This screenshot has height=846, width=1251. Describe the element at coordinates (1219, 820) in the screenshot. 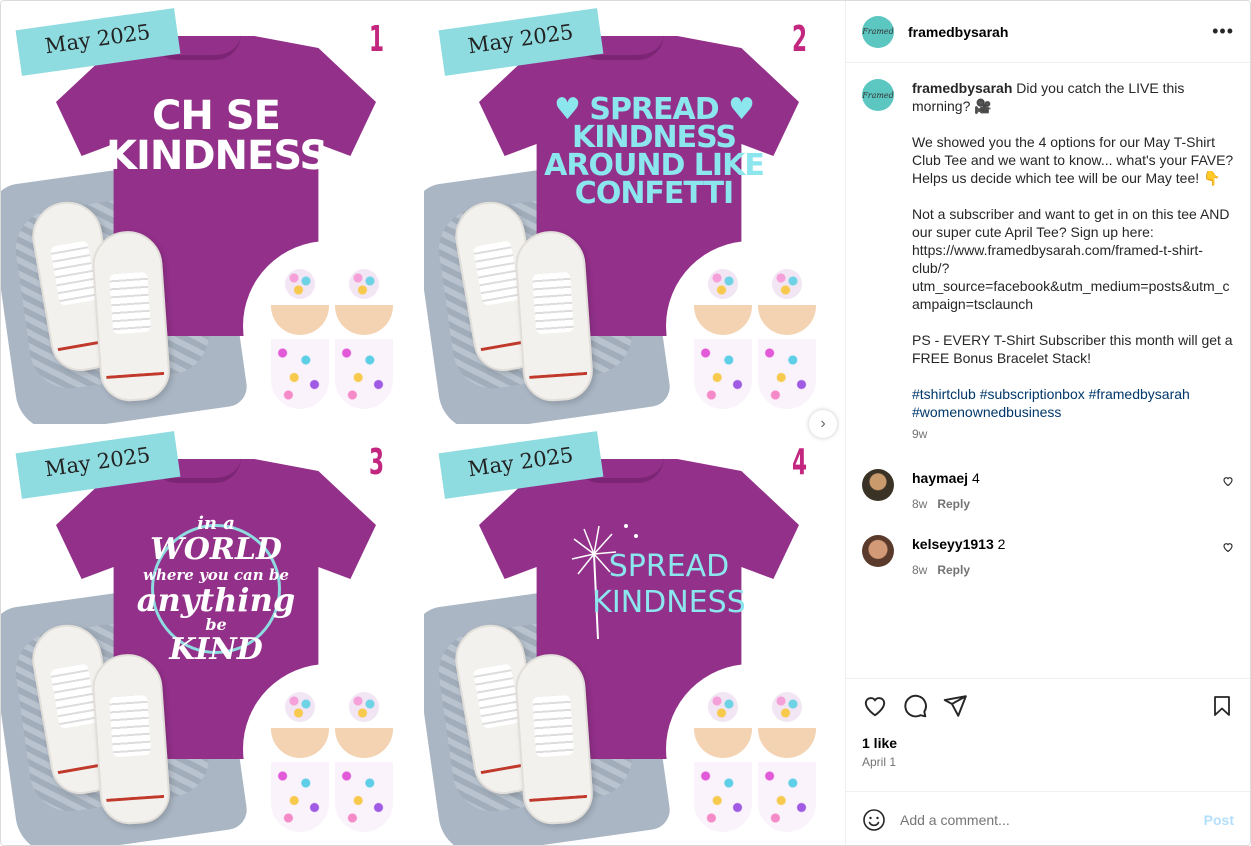

I see `post-comment-button: Post` at that location.